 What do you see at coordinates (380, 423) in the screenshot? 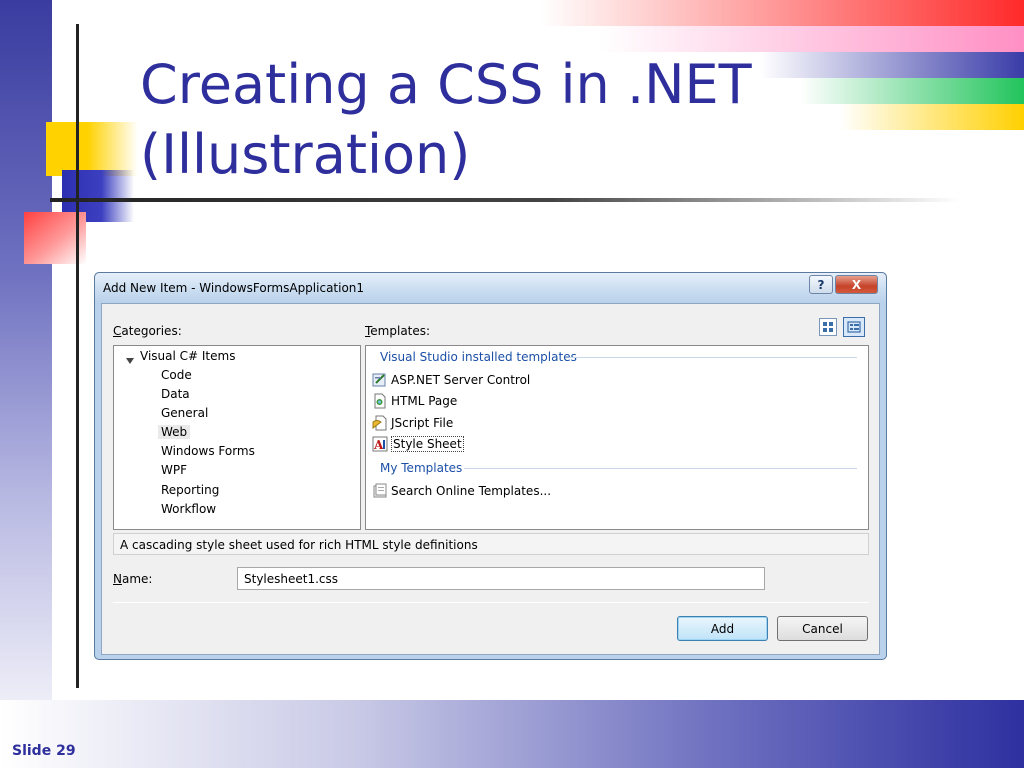
I see `jscript-file-icon` at bounding box center [380, 423].